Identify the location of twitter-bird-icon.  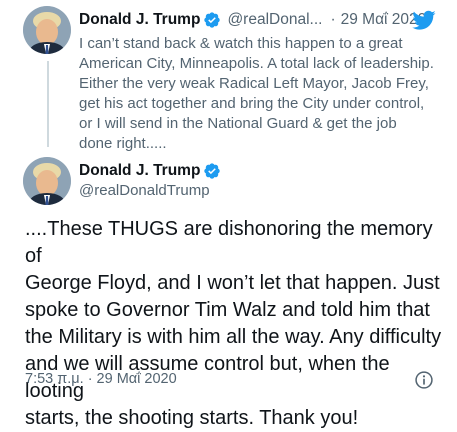
(424, 20).